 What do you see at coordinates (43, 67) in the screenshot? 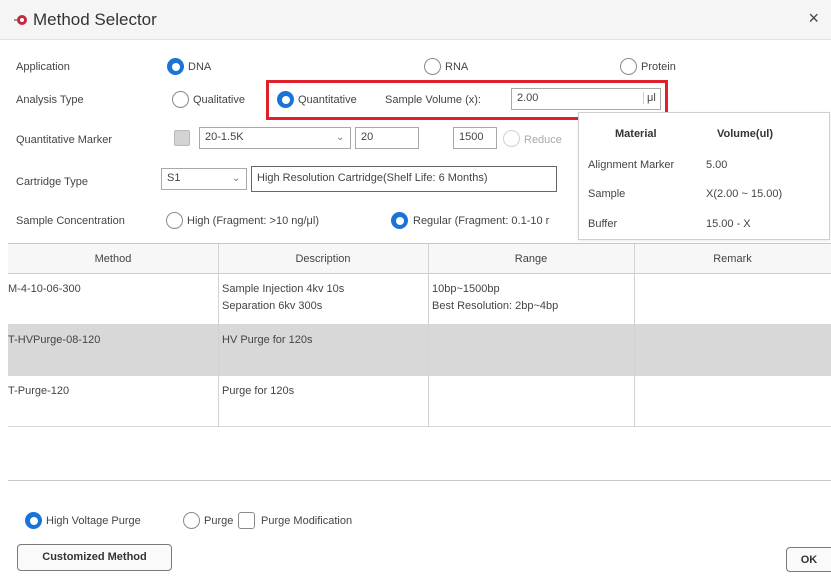
I see `application-label: Application` at bounding box center [43, 67].